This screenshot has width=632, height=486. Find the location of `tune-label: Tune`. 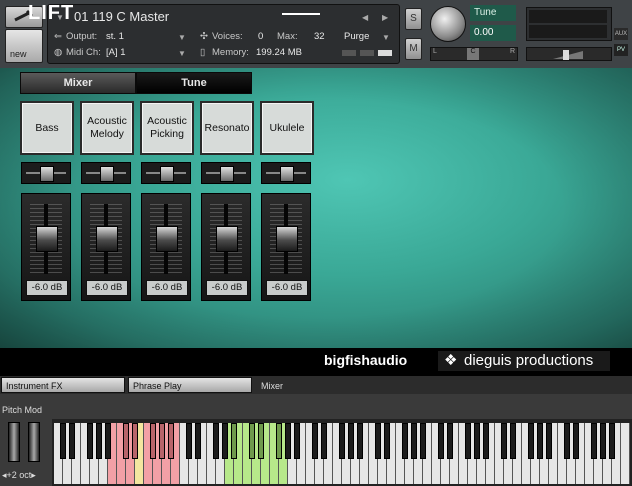

tune-label: Tune is located at coordinates (493, 13).